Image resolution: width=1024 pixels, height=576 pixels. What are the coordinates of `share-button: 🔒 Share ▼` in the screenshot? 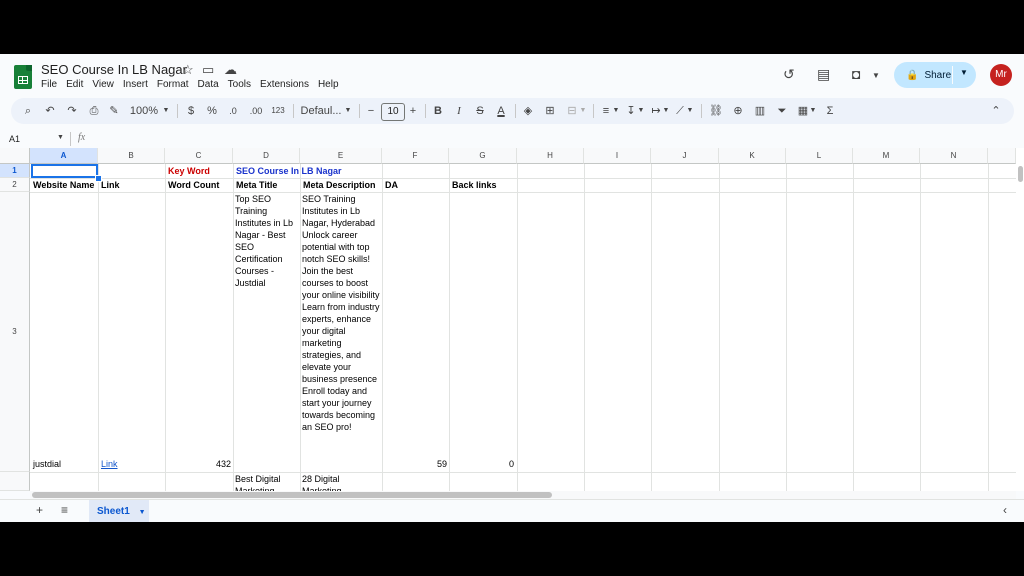 It's located at (935, 75).